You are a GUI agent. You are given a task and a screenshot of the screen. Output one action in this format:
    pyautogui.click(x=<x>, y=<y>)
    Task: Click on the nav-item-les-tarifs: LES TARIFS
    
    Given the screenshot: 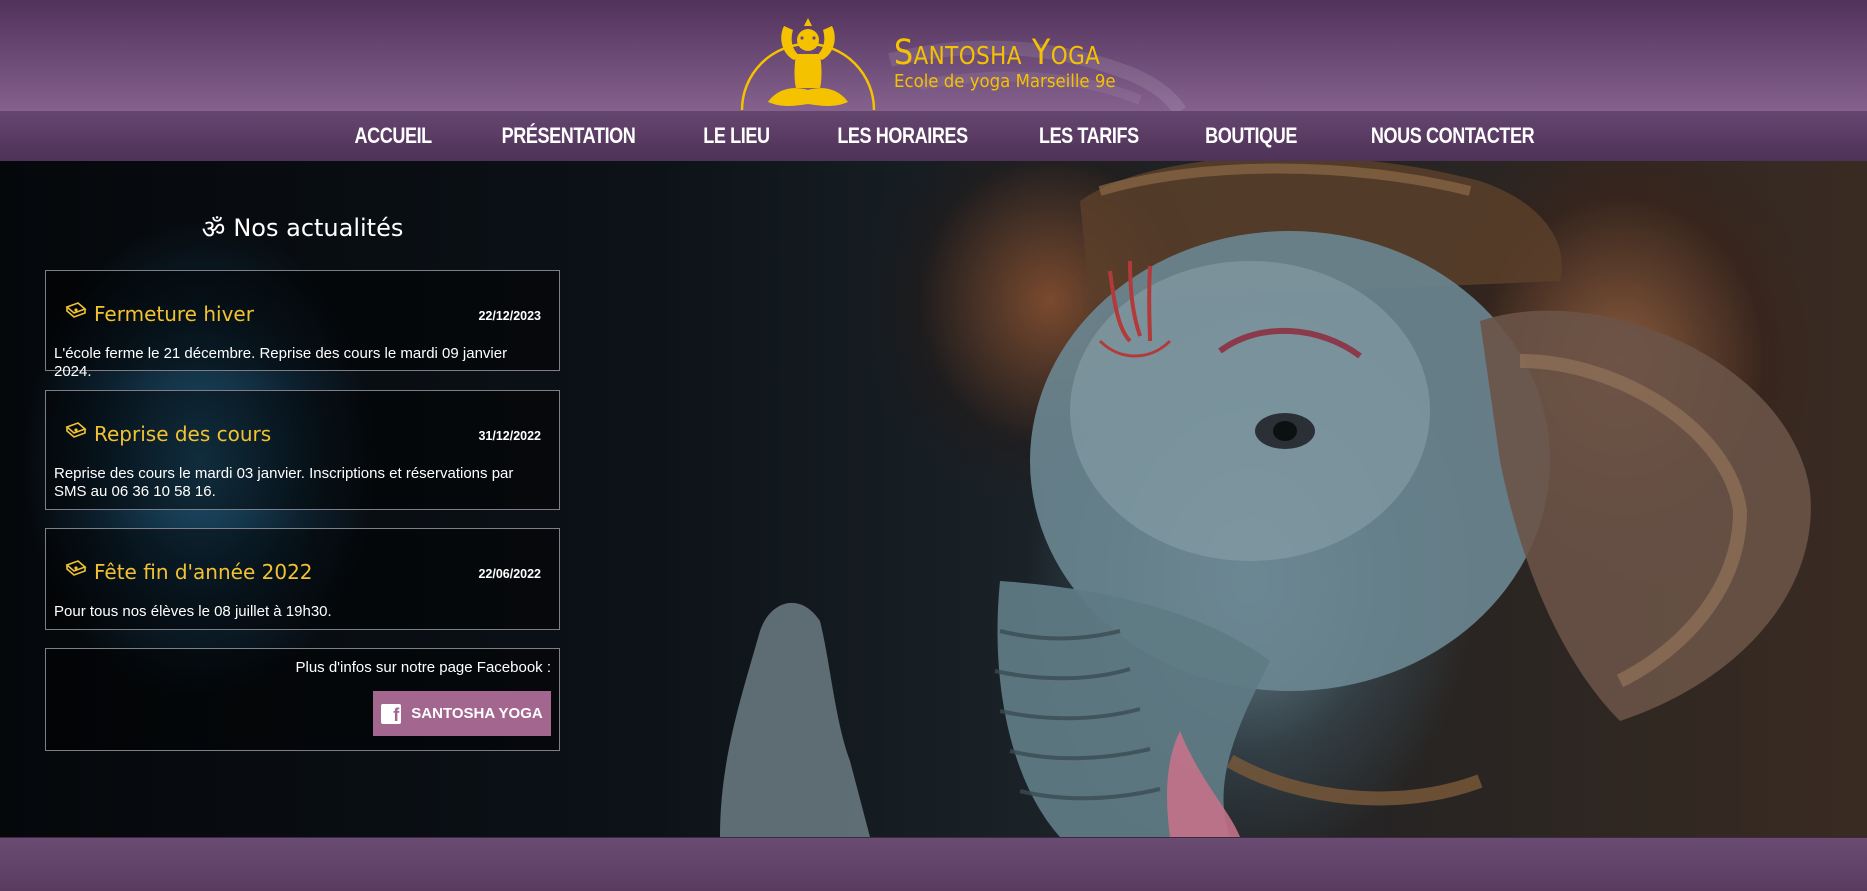 What is the action you would take?
    pyautogui.click(x=1088, y=136)
    